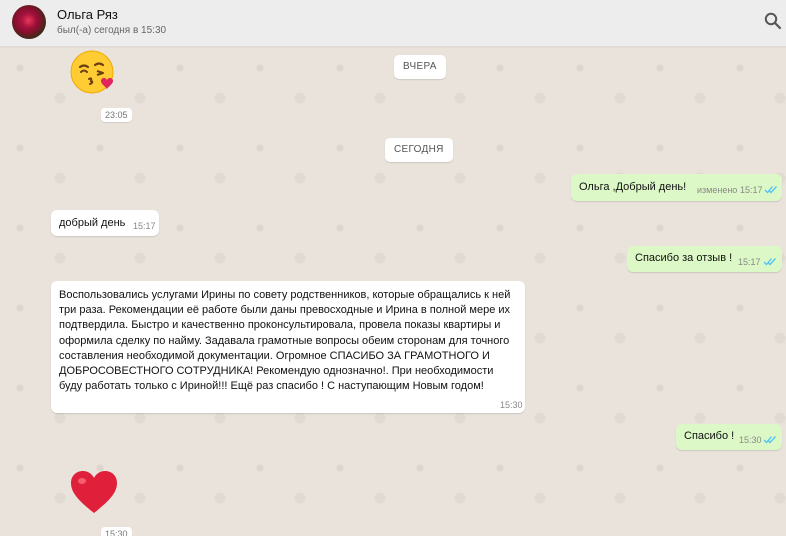 The image size is (786, 536). What do you see at coordinates (774, 22) in the screenshot?
I see `search-icon` at bounding box center [774, 22].